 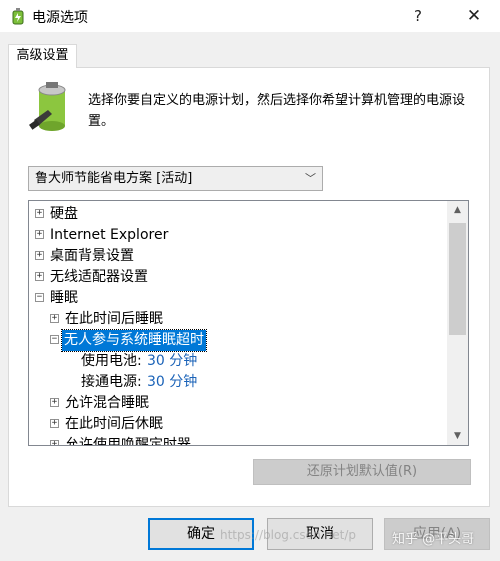 I want to click on tree-item-label: 在此时间后睡眠, so click(x=114, y=319).